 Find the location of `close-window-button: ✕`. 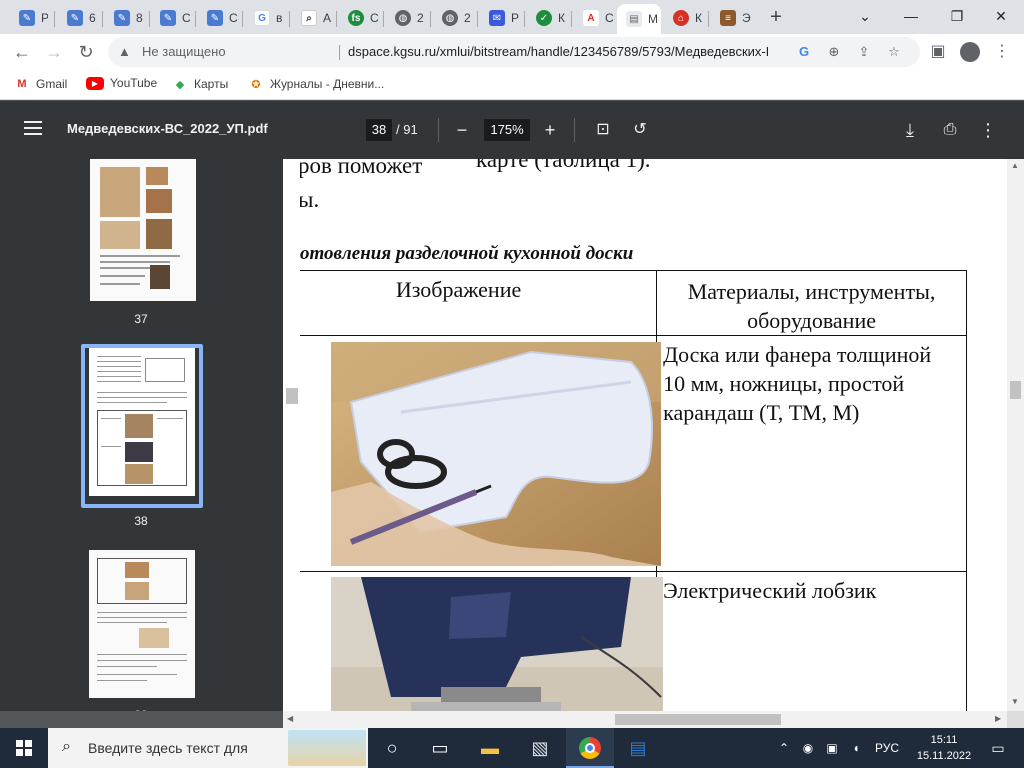

close-window-button: ✕ is located at coordinates (1001, 16).